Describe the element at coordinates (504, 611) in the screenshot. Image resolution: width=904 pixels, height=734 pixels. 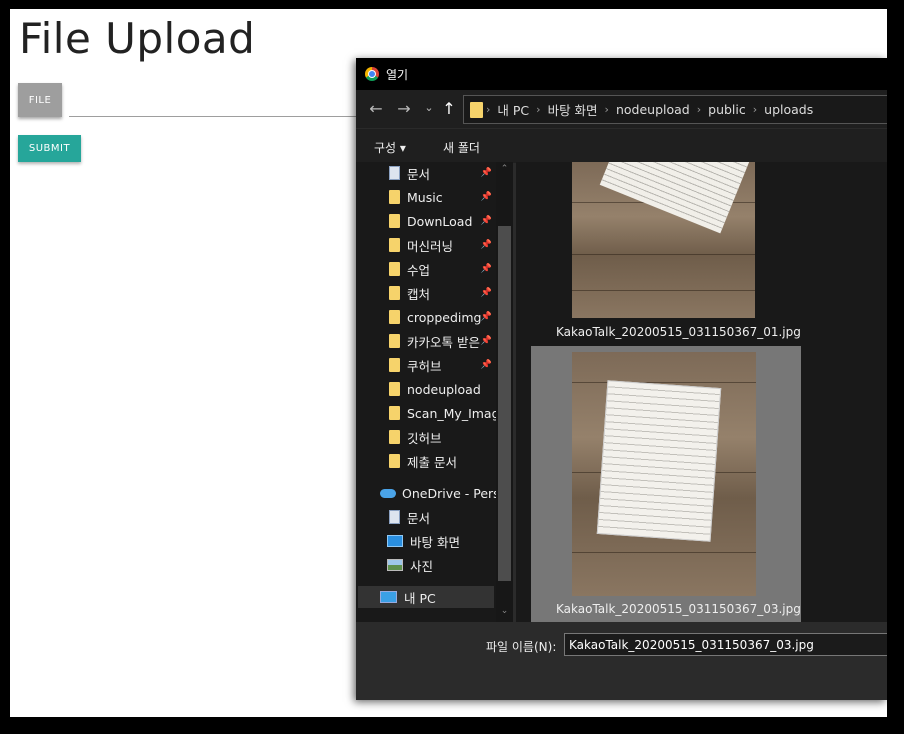
I see `scroll-down-icon: ⌄` at that location.